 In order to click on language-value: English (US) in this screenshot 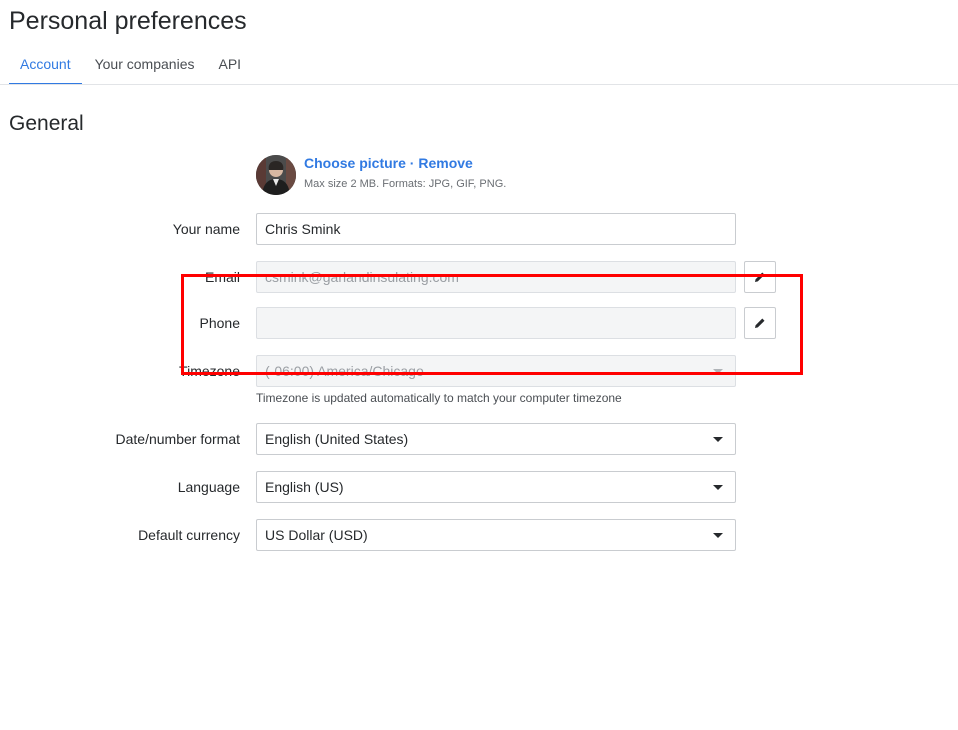, I will do `click(304, 487)`.